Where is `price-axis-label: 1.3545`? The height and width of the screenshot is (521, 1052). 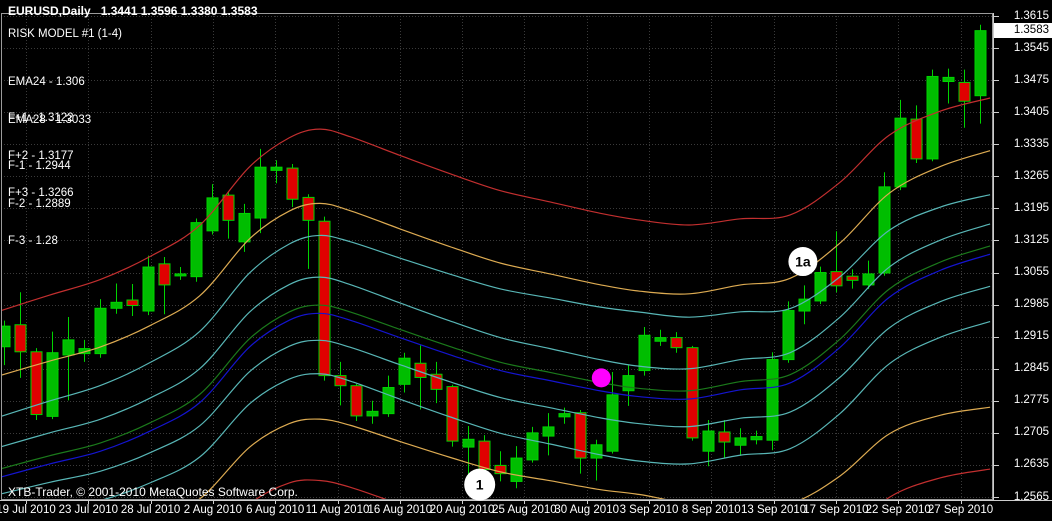 price-axis-label: 1.3545 is located at coordinates (1031, 47).